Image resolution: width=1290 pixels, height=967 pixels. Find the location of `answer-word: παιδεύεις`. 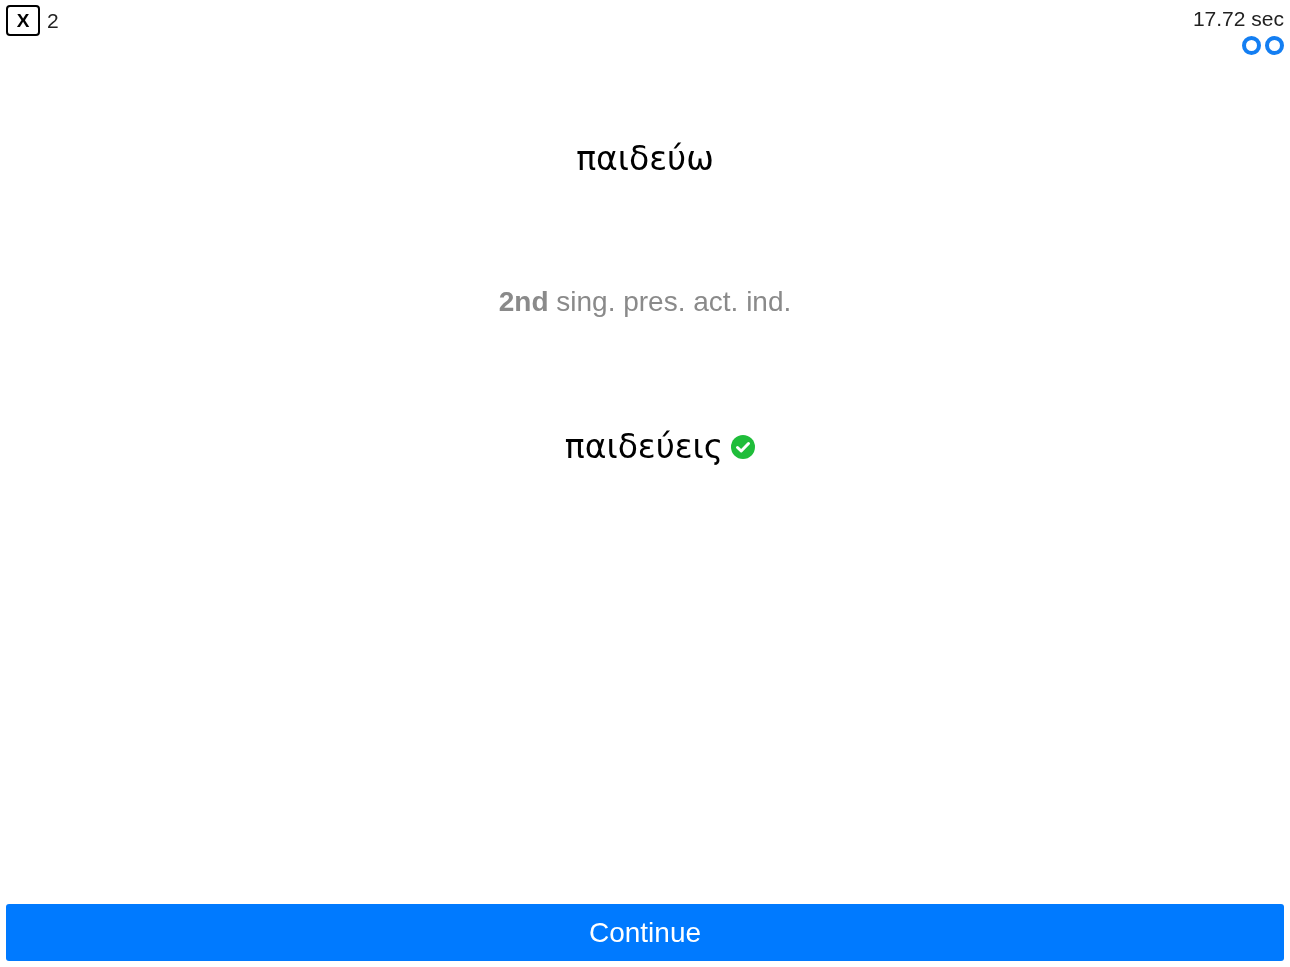

answer-word: παιδεύεις is located at coordinates (644, 447).